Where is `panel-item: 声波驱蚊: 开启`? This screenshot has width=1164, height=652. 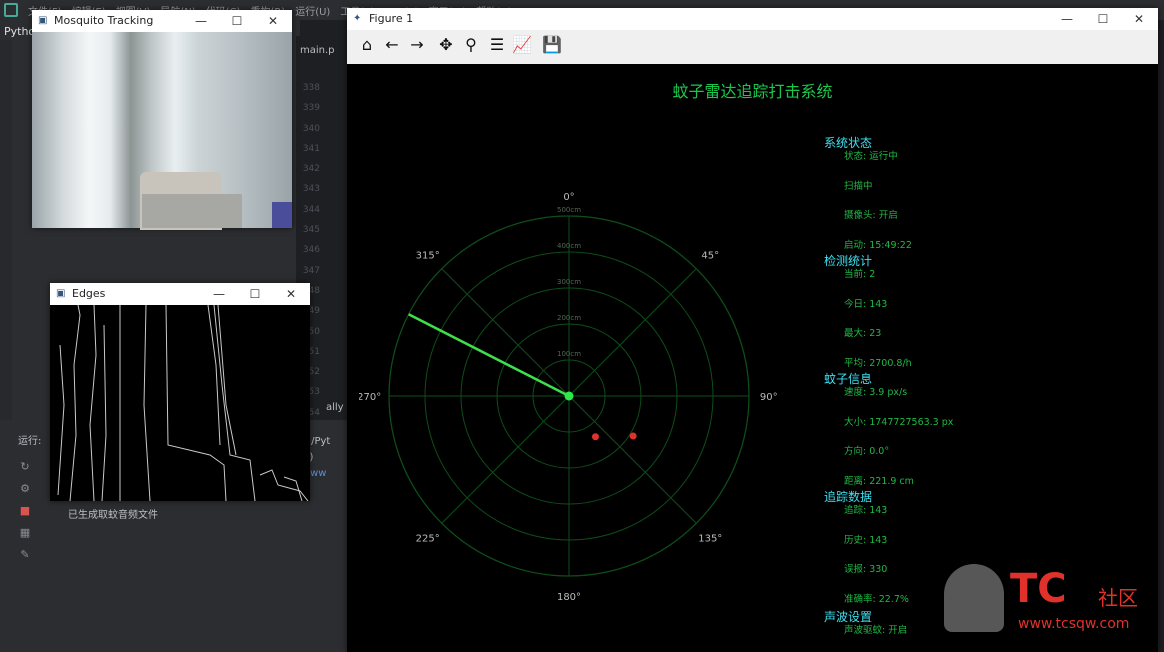 panel-item: 声波驱蚊: 开启 is located at coordinates (876, 630).